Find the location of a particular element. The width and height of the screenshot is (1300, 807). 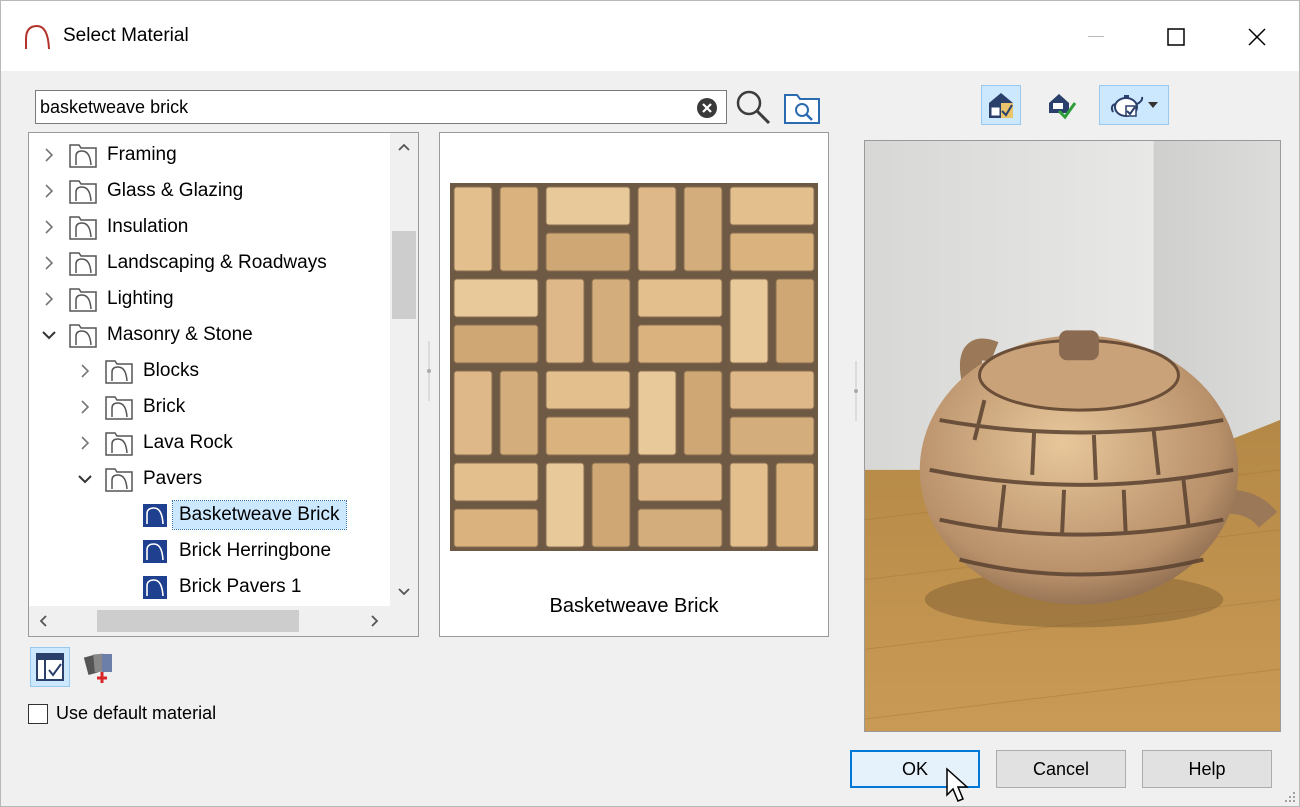

window-title: Select Material is located at coordinates (126, 35).